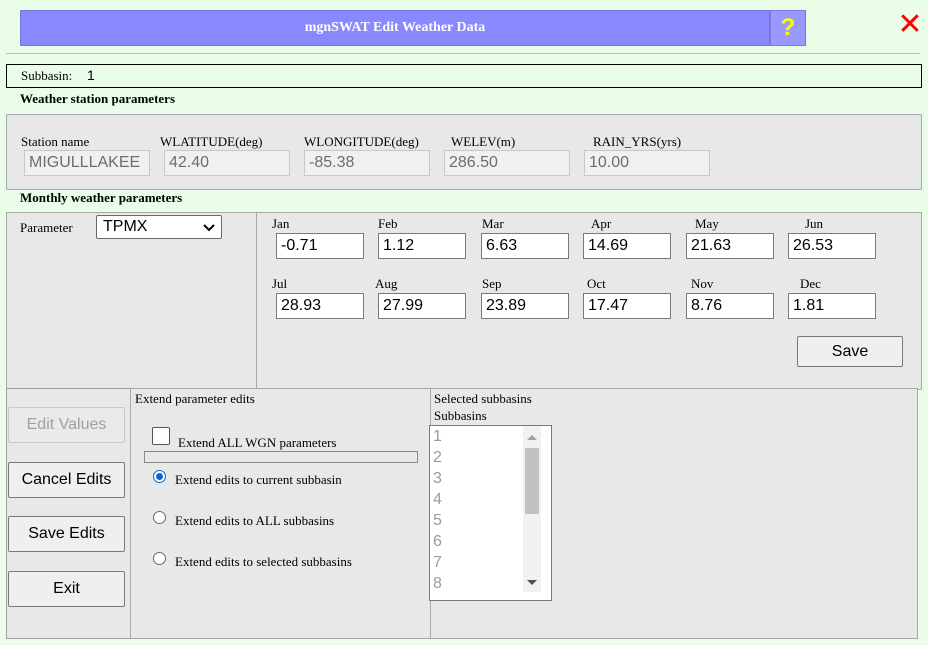  Describe the element at coordinates (707, 223) in the screenshot. I see `month-label-may: May` at that location.